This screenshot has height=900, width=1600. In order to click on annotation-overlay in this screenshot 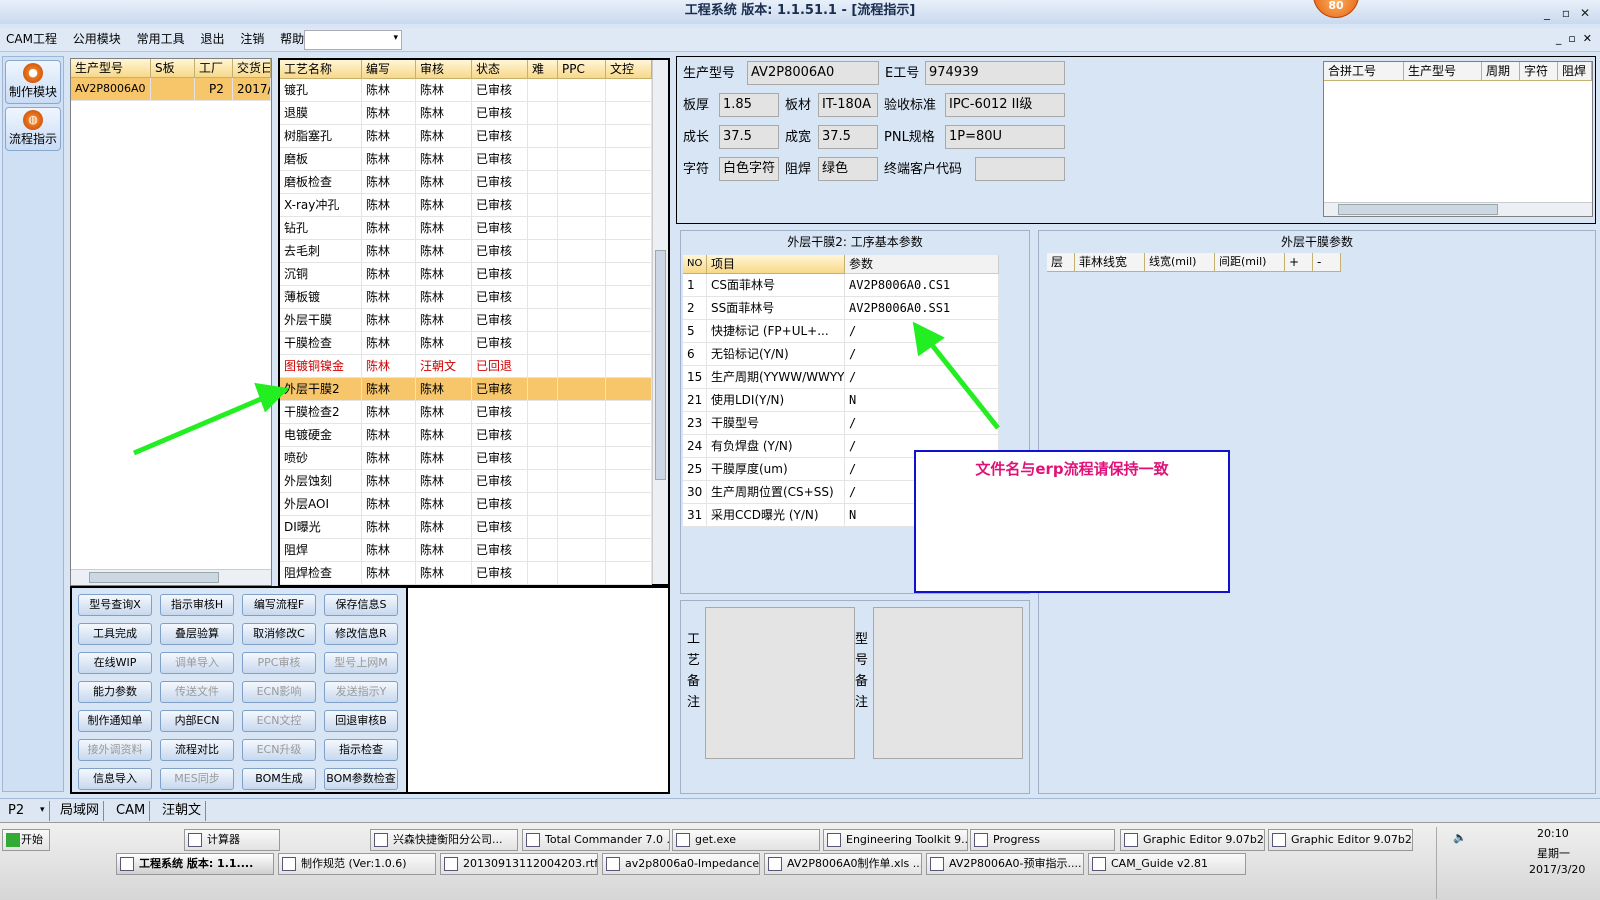, I will do `click(566, 388)`.